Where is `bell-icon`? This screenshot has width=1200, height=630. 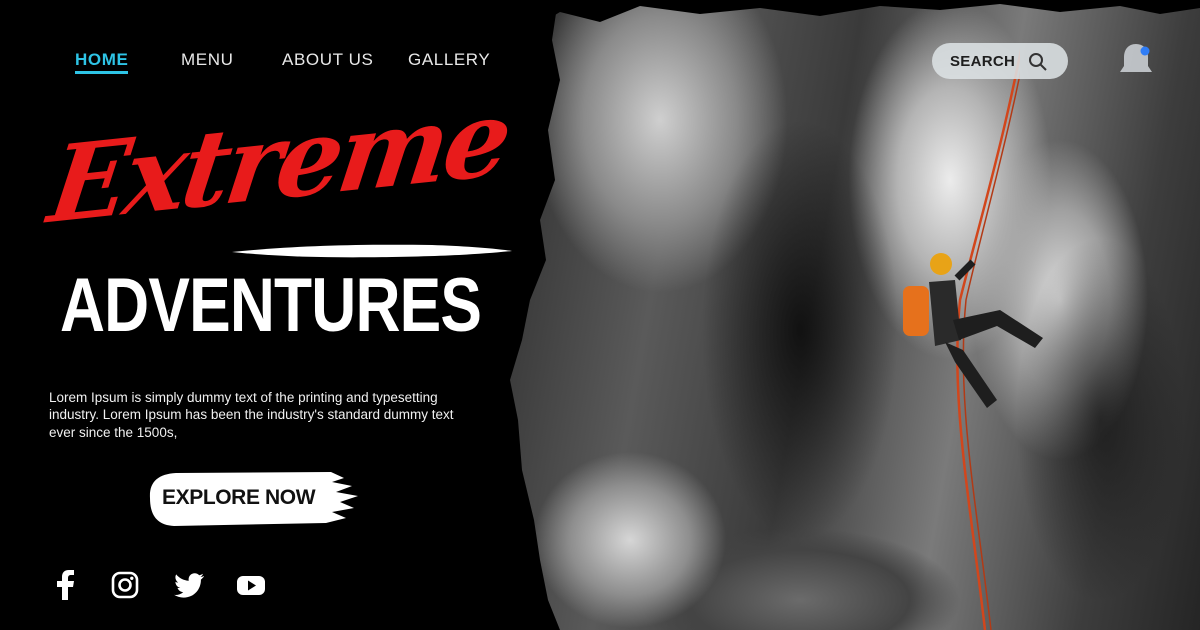
bell-icon is located at coordinates (1136, 61).